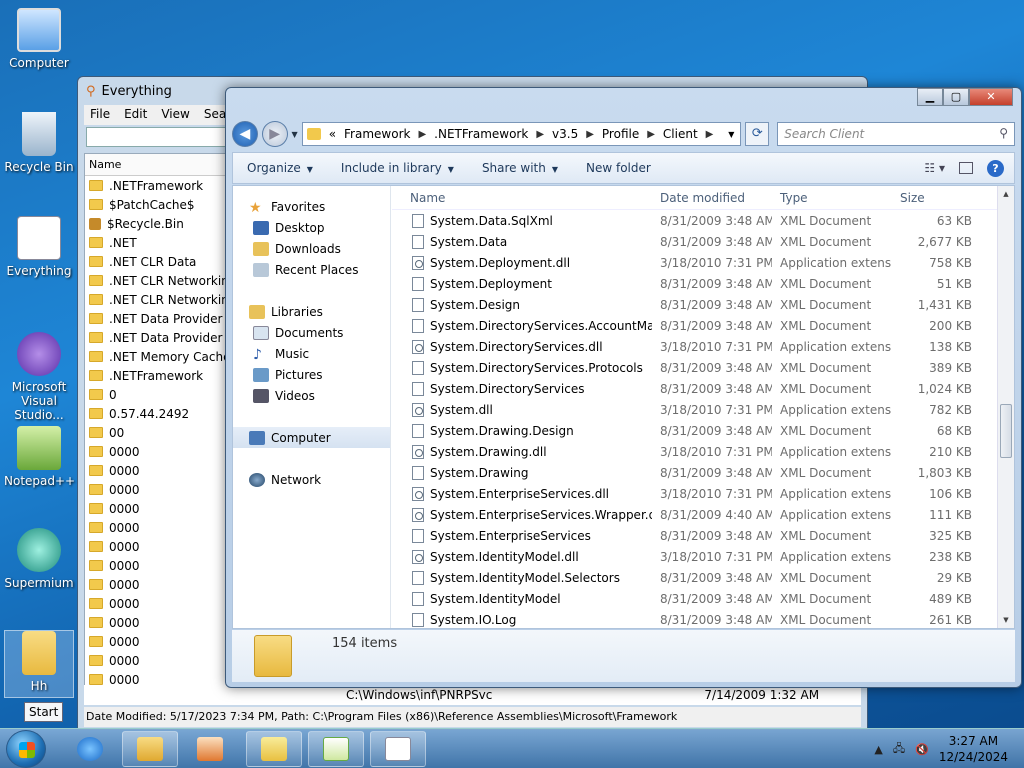 The image size is (1024, 768). Describe the element at coordinates (39, 143) in the screenshot. I see `desktop-icon-recycle-bin: Recycle Bin` at that location.